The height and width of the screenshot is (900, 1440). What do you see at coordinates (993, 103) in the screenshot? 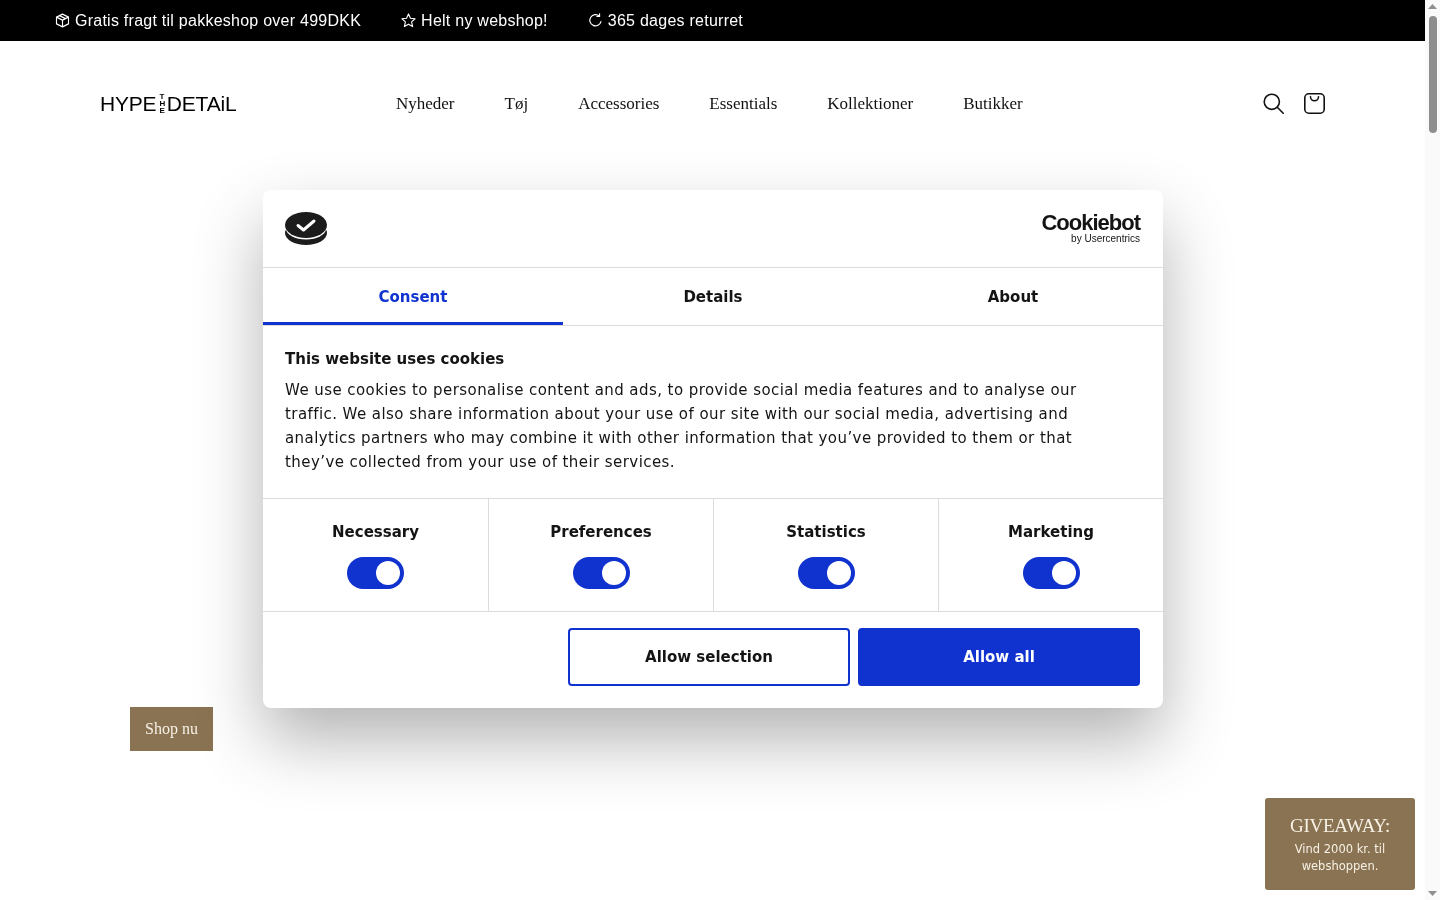
I see `nav-link: Butikker` at bounding box center [993, 103].